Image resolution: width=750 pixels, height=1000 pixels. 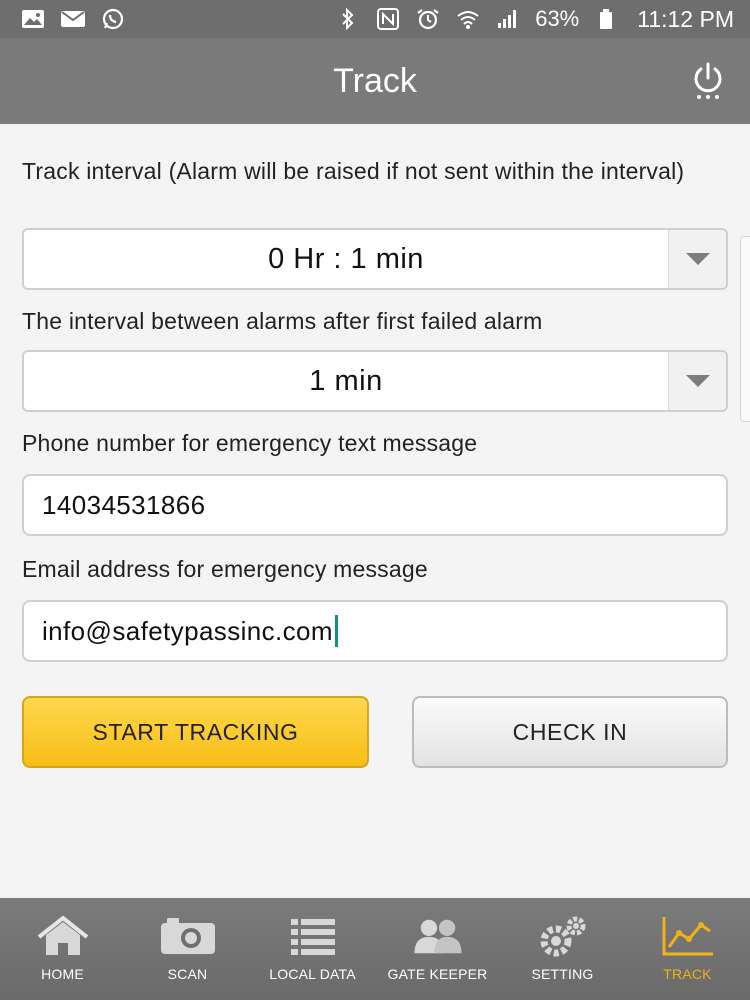 I want to click on home-icon, so click(x=63, y=936).